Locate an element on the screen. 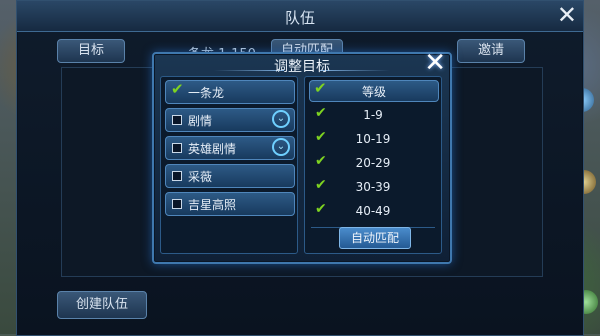 The image size is (600, 336). checkmark-icon: ✔ is located at coordinates (177, 89).